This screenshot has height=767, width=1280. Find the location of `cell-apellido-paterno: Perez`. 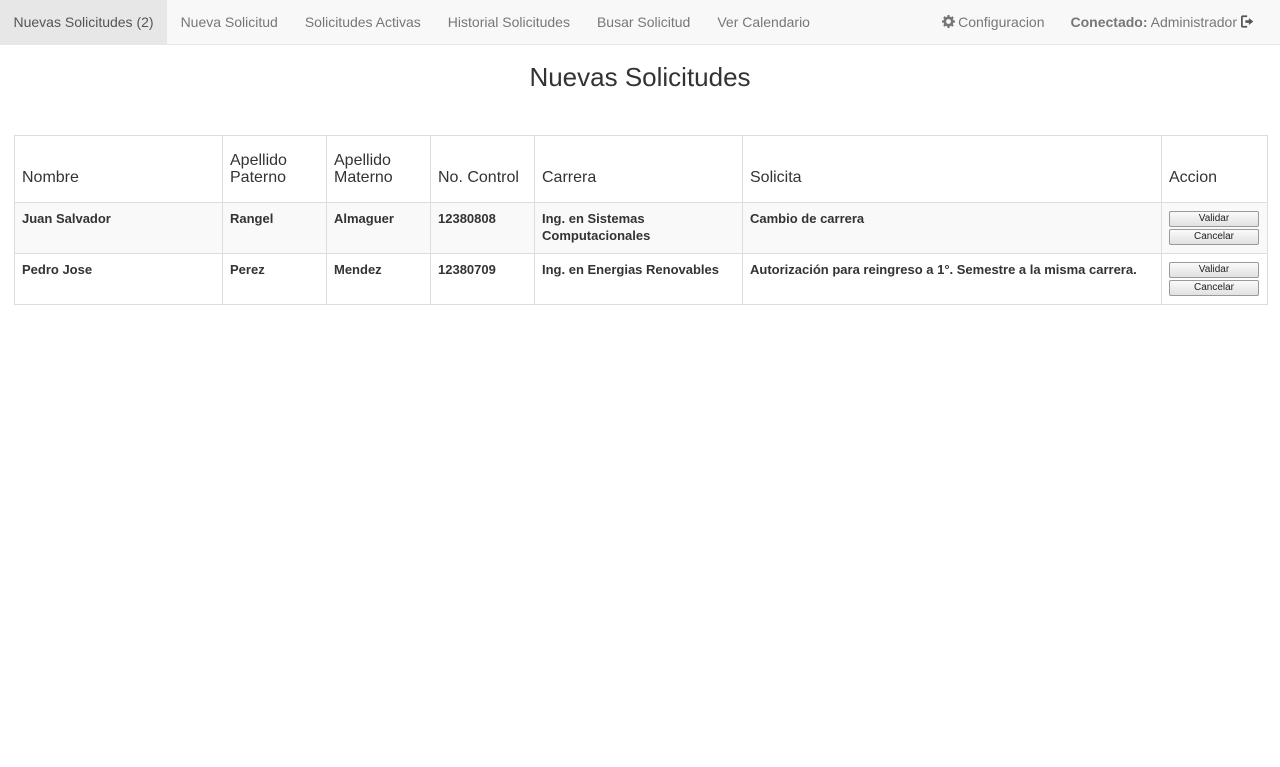

cell-apellido-paterno: Perez is located at coordinates (274, 279).